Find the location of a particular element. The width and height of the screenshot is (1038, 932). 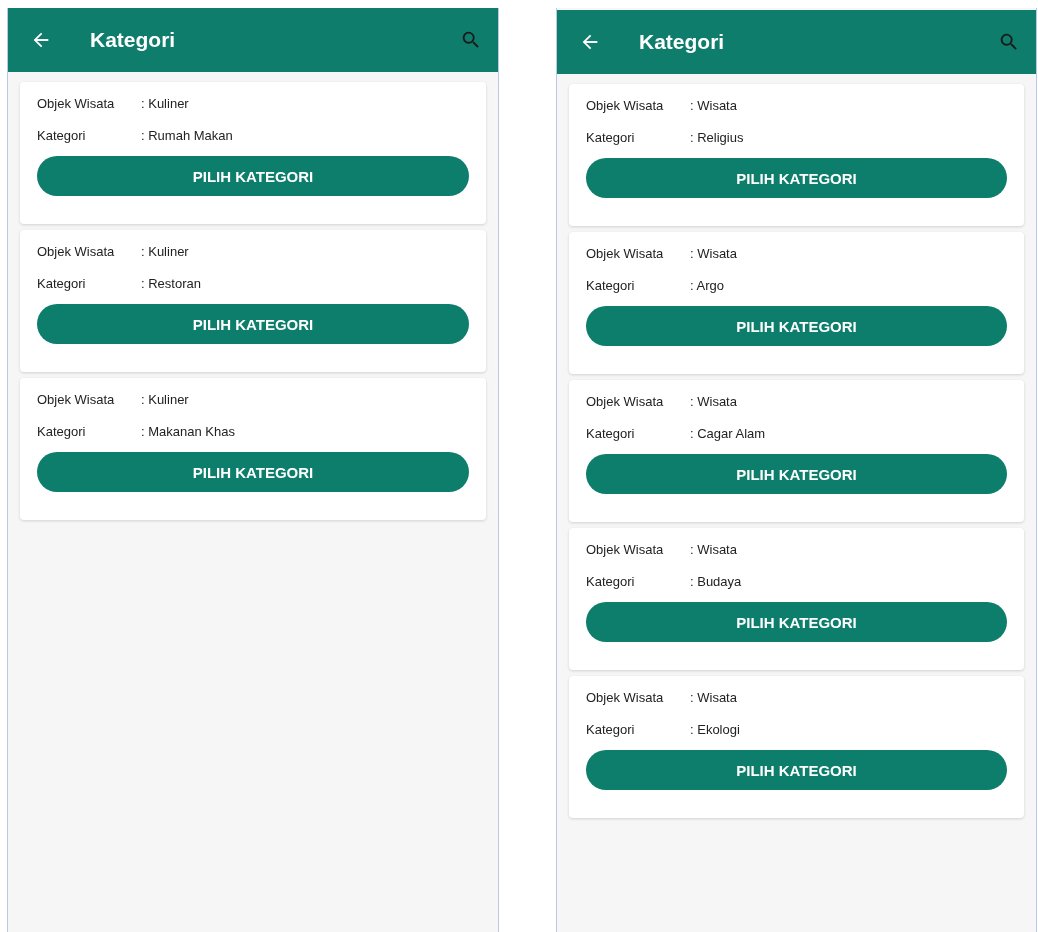

field-value: : Makanan Khas is located at coordinates (188, 431).